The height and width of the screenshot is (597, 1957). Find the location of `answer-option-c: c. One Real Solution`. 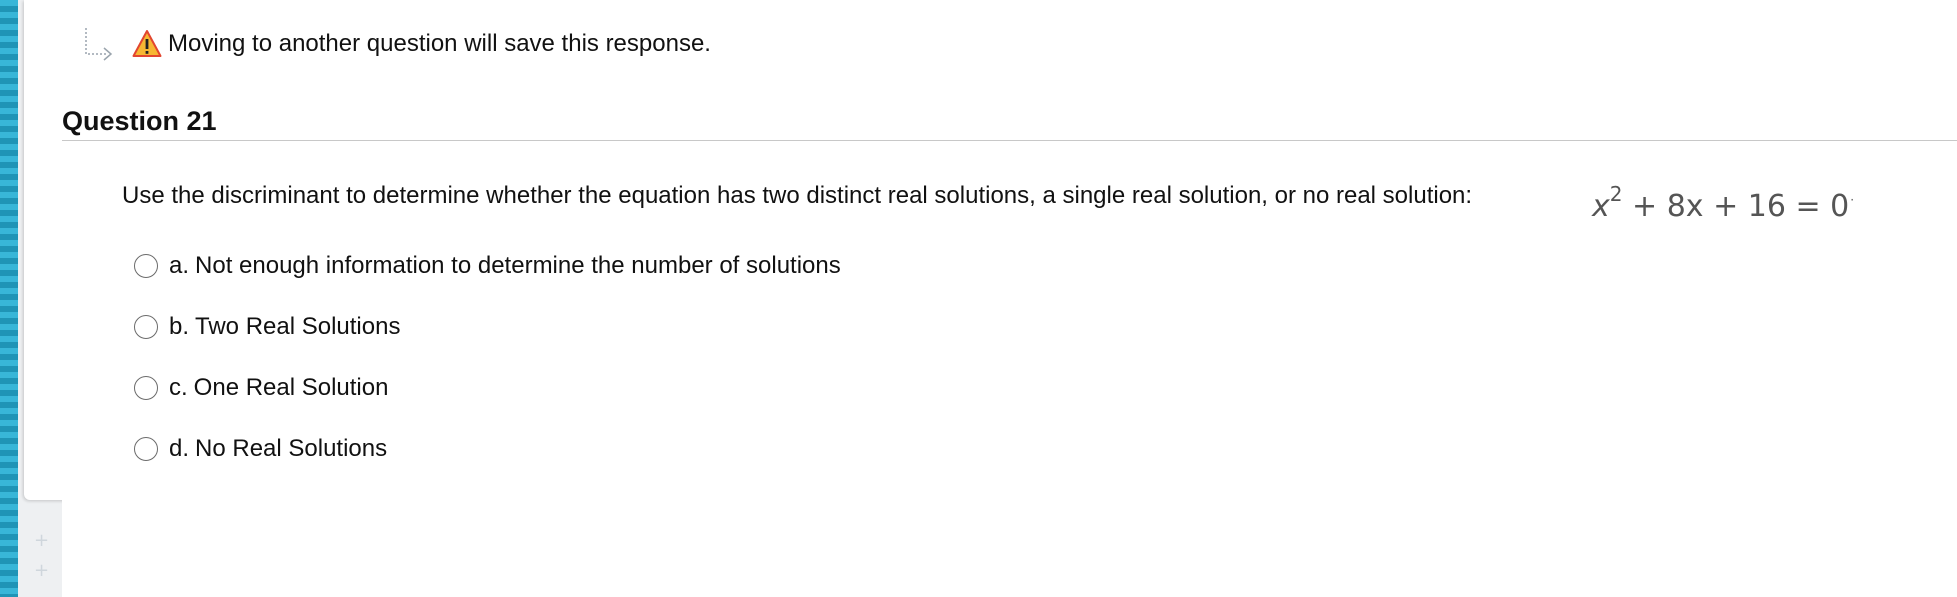

answer-option-c: c. One Real Solution is located at coordinates (261, 388).